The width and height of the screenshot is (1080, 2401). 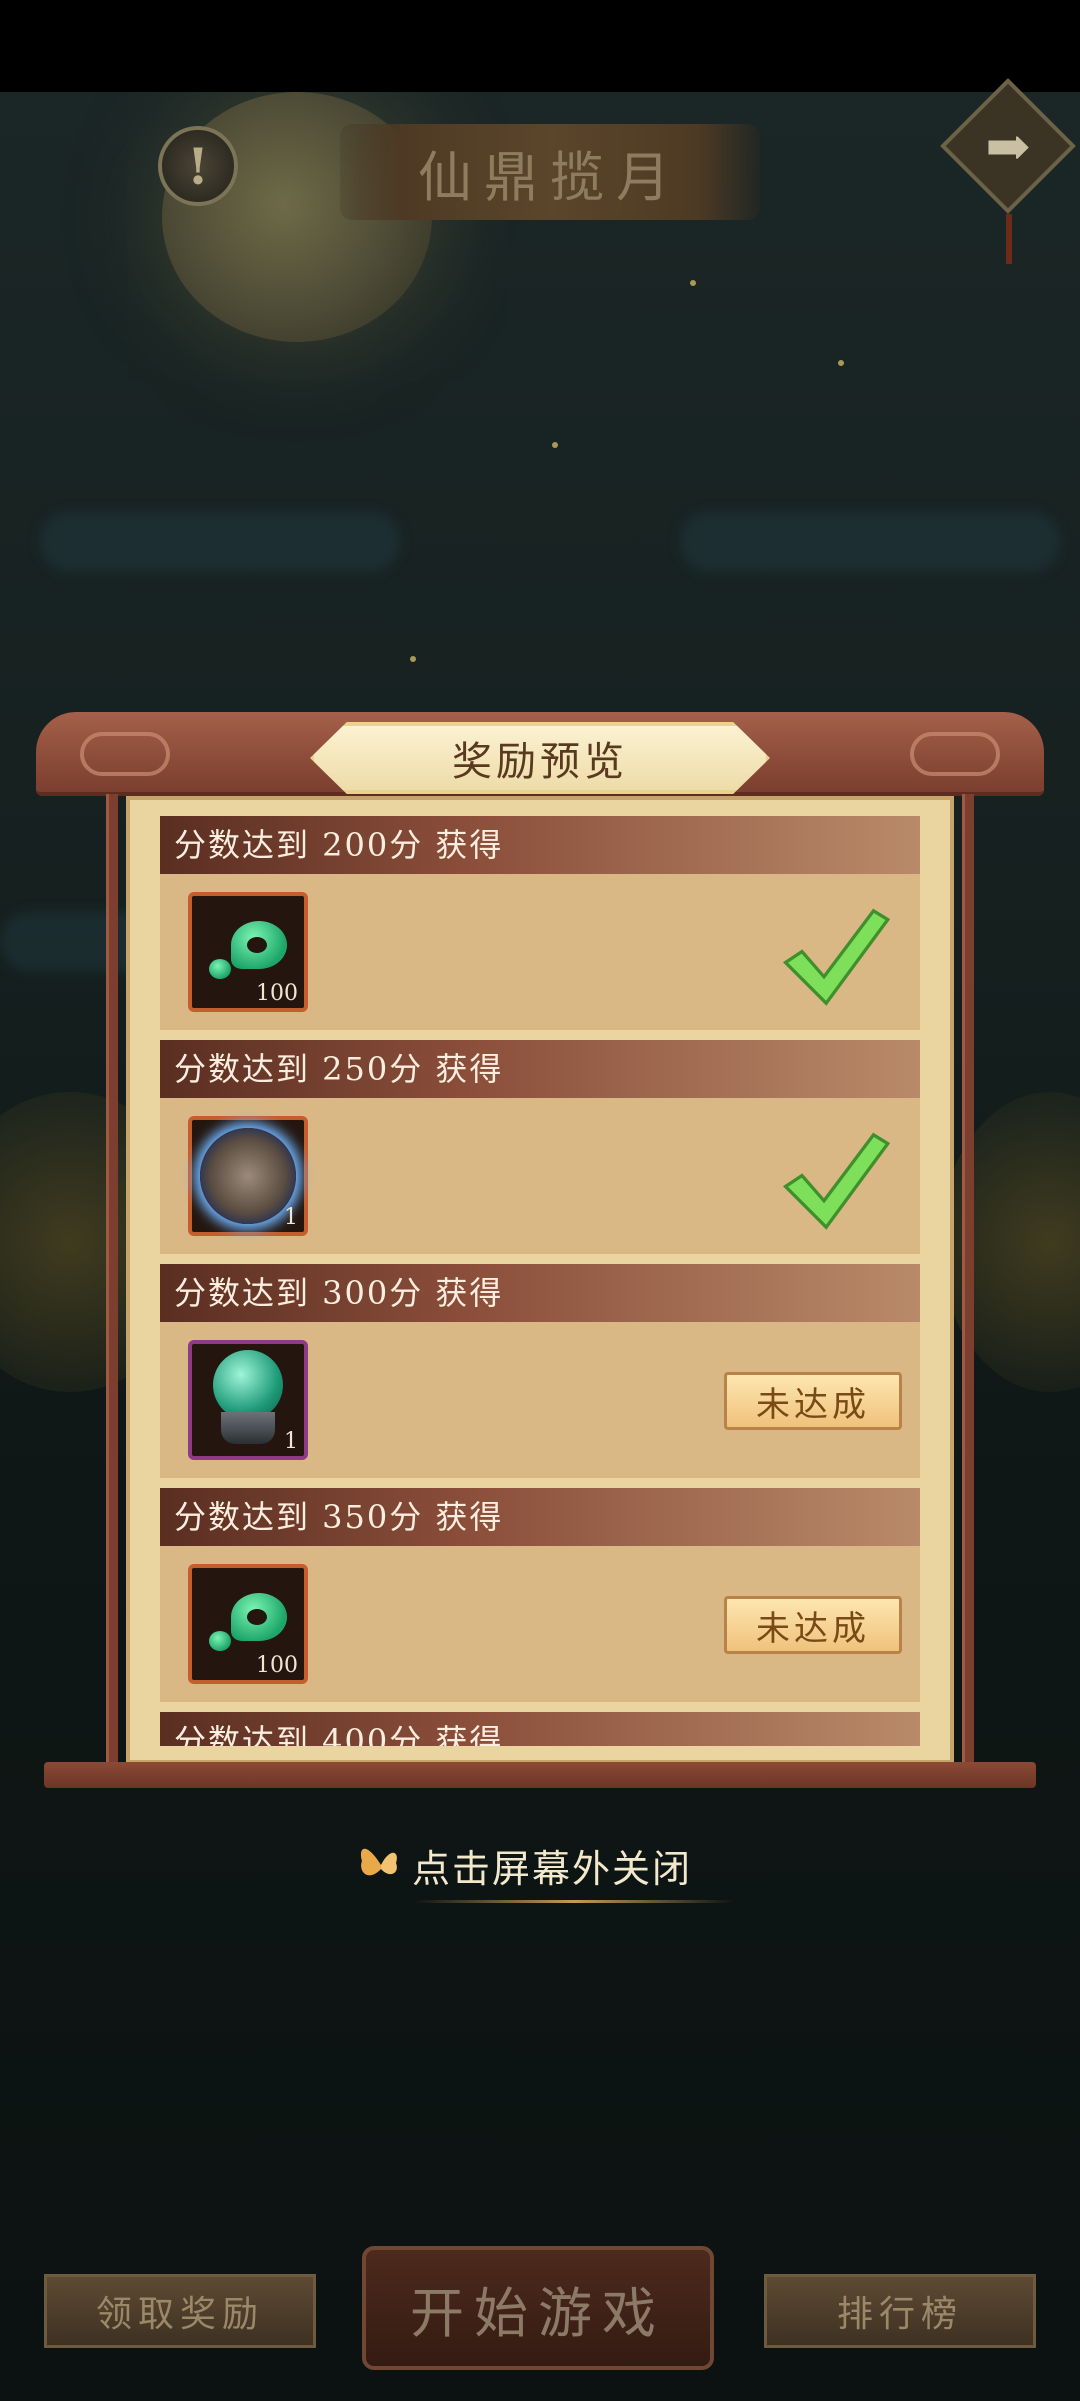 I want to click on leaderboard-button: 排行榜, so click(x=900, y=2311).